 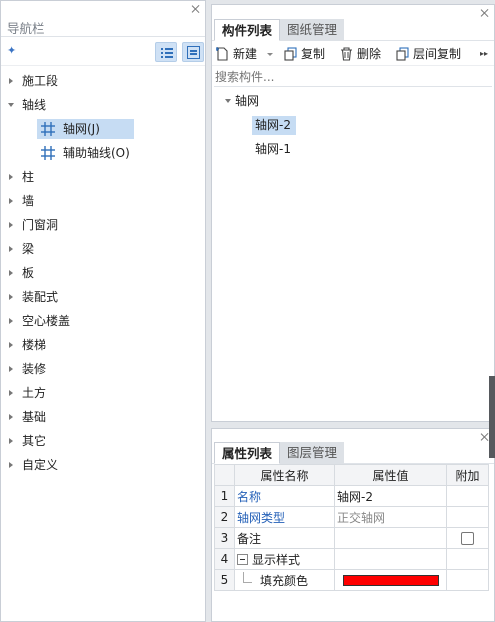 I want to click on nav-item: 装配式, so click(x=103, y=297).